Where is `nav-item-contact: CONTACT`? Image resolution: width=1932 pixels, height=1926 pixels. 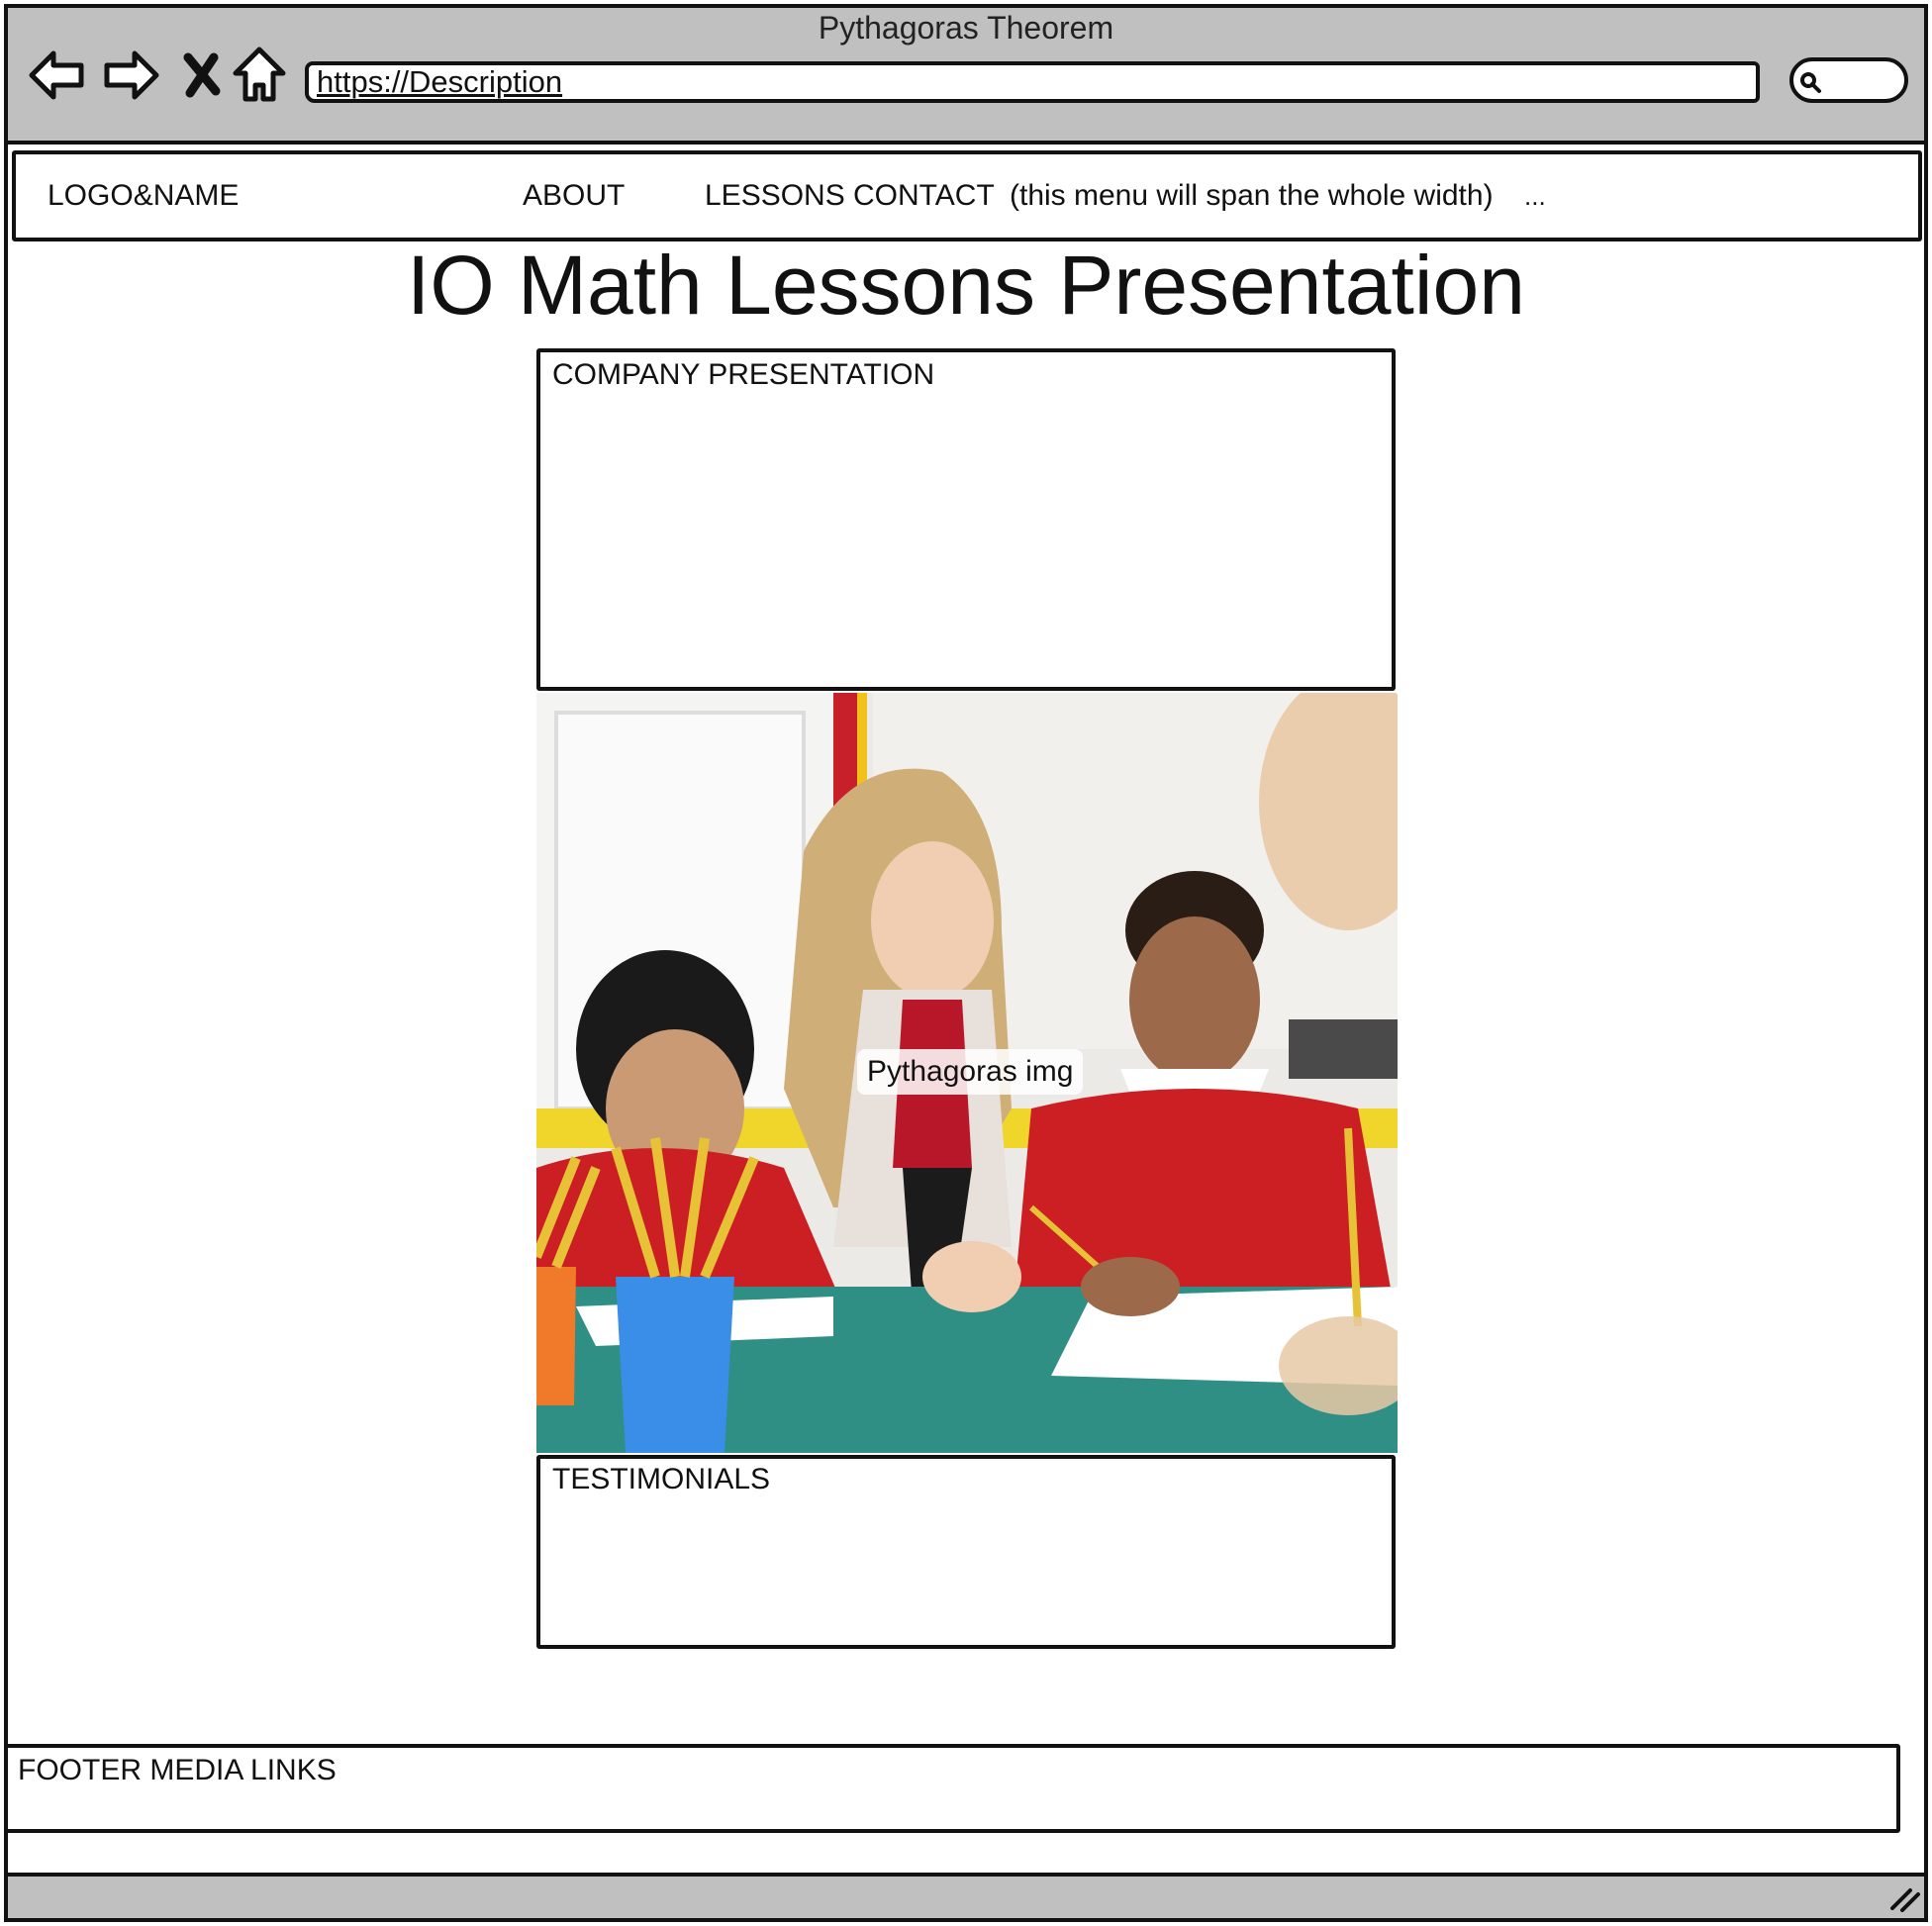 nav-item-contact: CONTACT is located at coordinates (924, 196).